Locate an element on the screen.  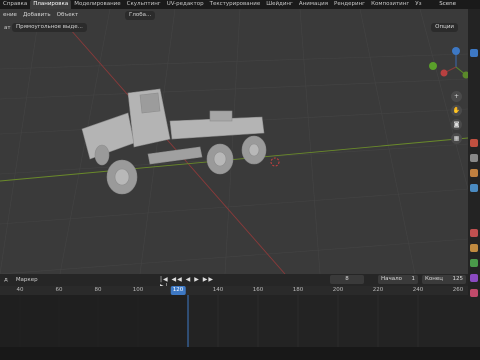
timeline-grid is located at coordinates (209, 321).